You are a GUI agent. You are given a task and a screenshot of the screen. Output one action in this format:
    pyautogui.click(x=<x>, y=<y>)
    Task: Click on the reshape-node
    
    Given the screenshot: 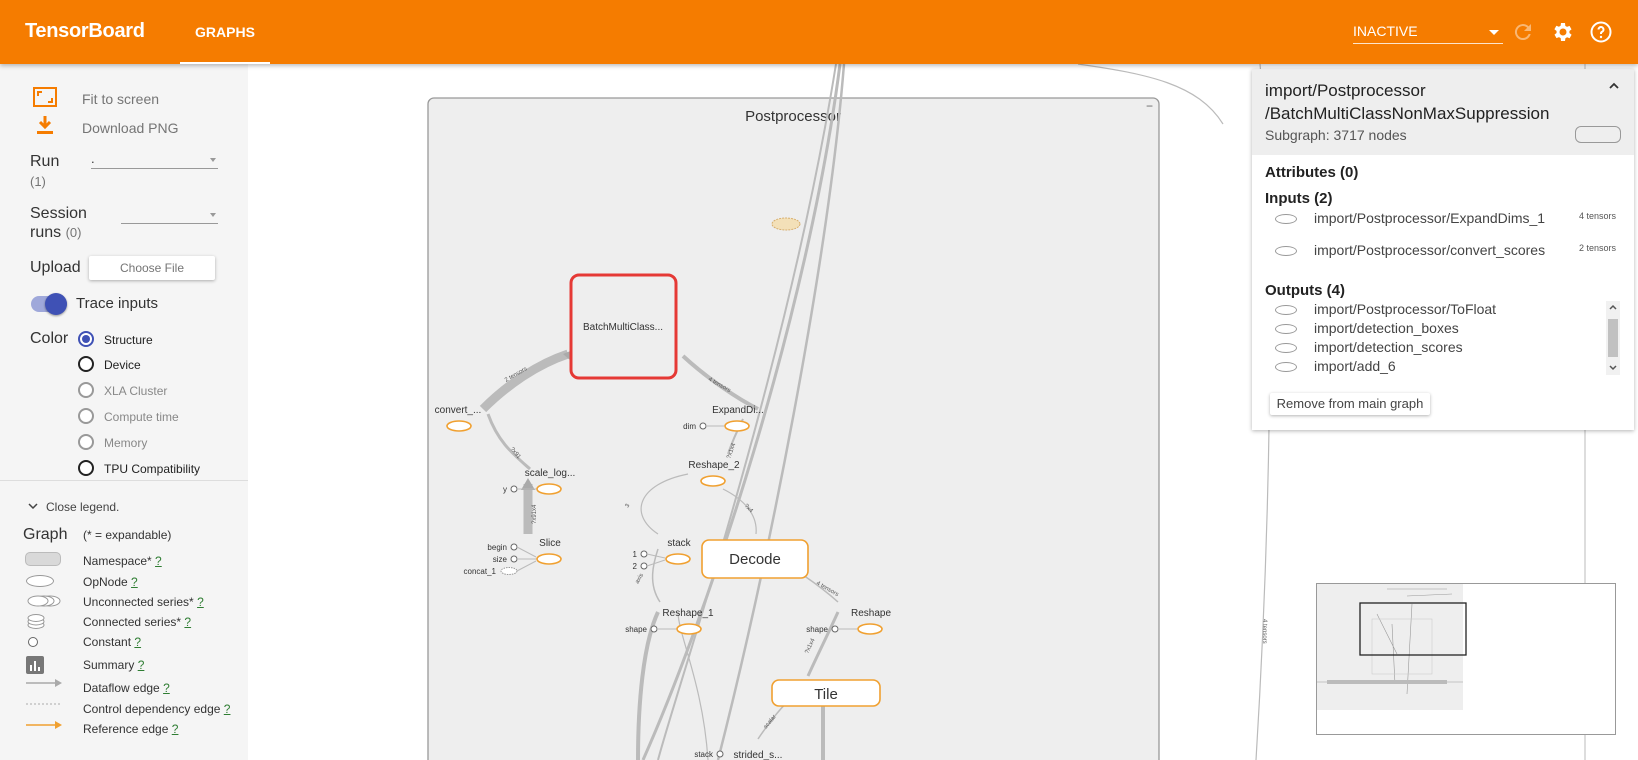 What is the action you would take?
    pyautogui.click(x=870, y=629)
    